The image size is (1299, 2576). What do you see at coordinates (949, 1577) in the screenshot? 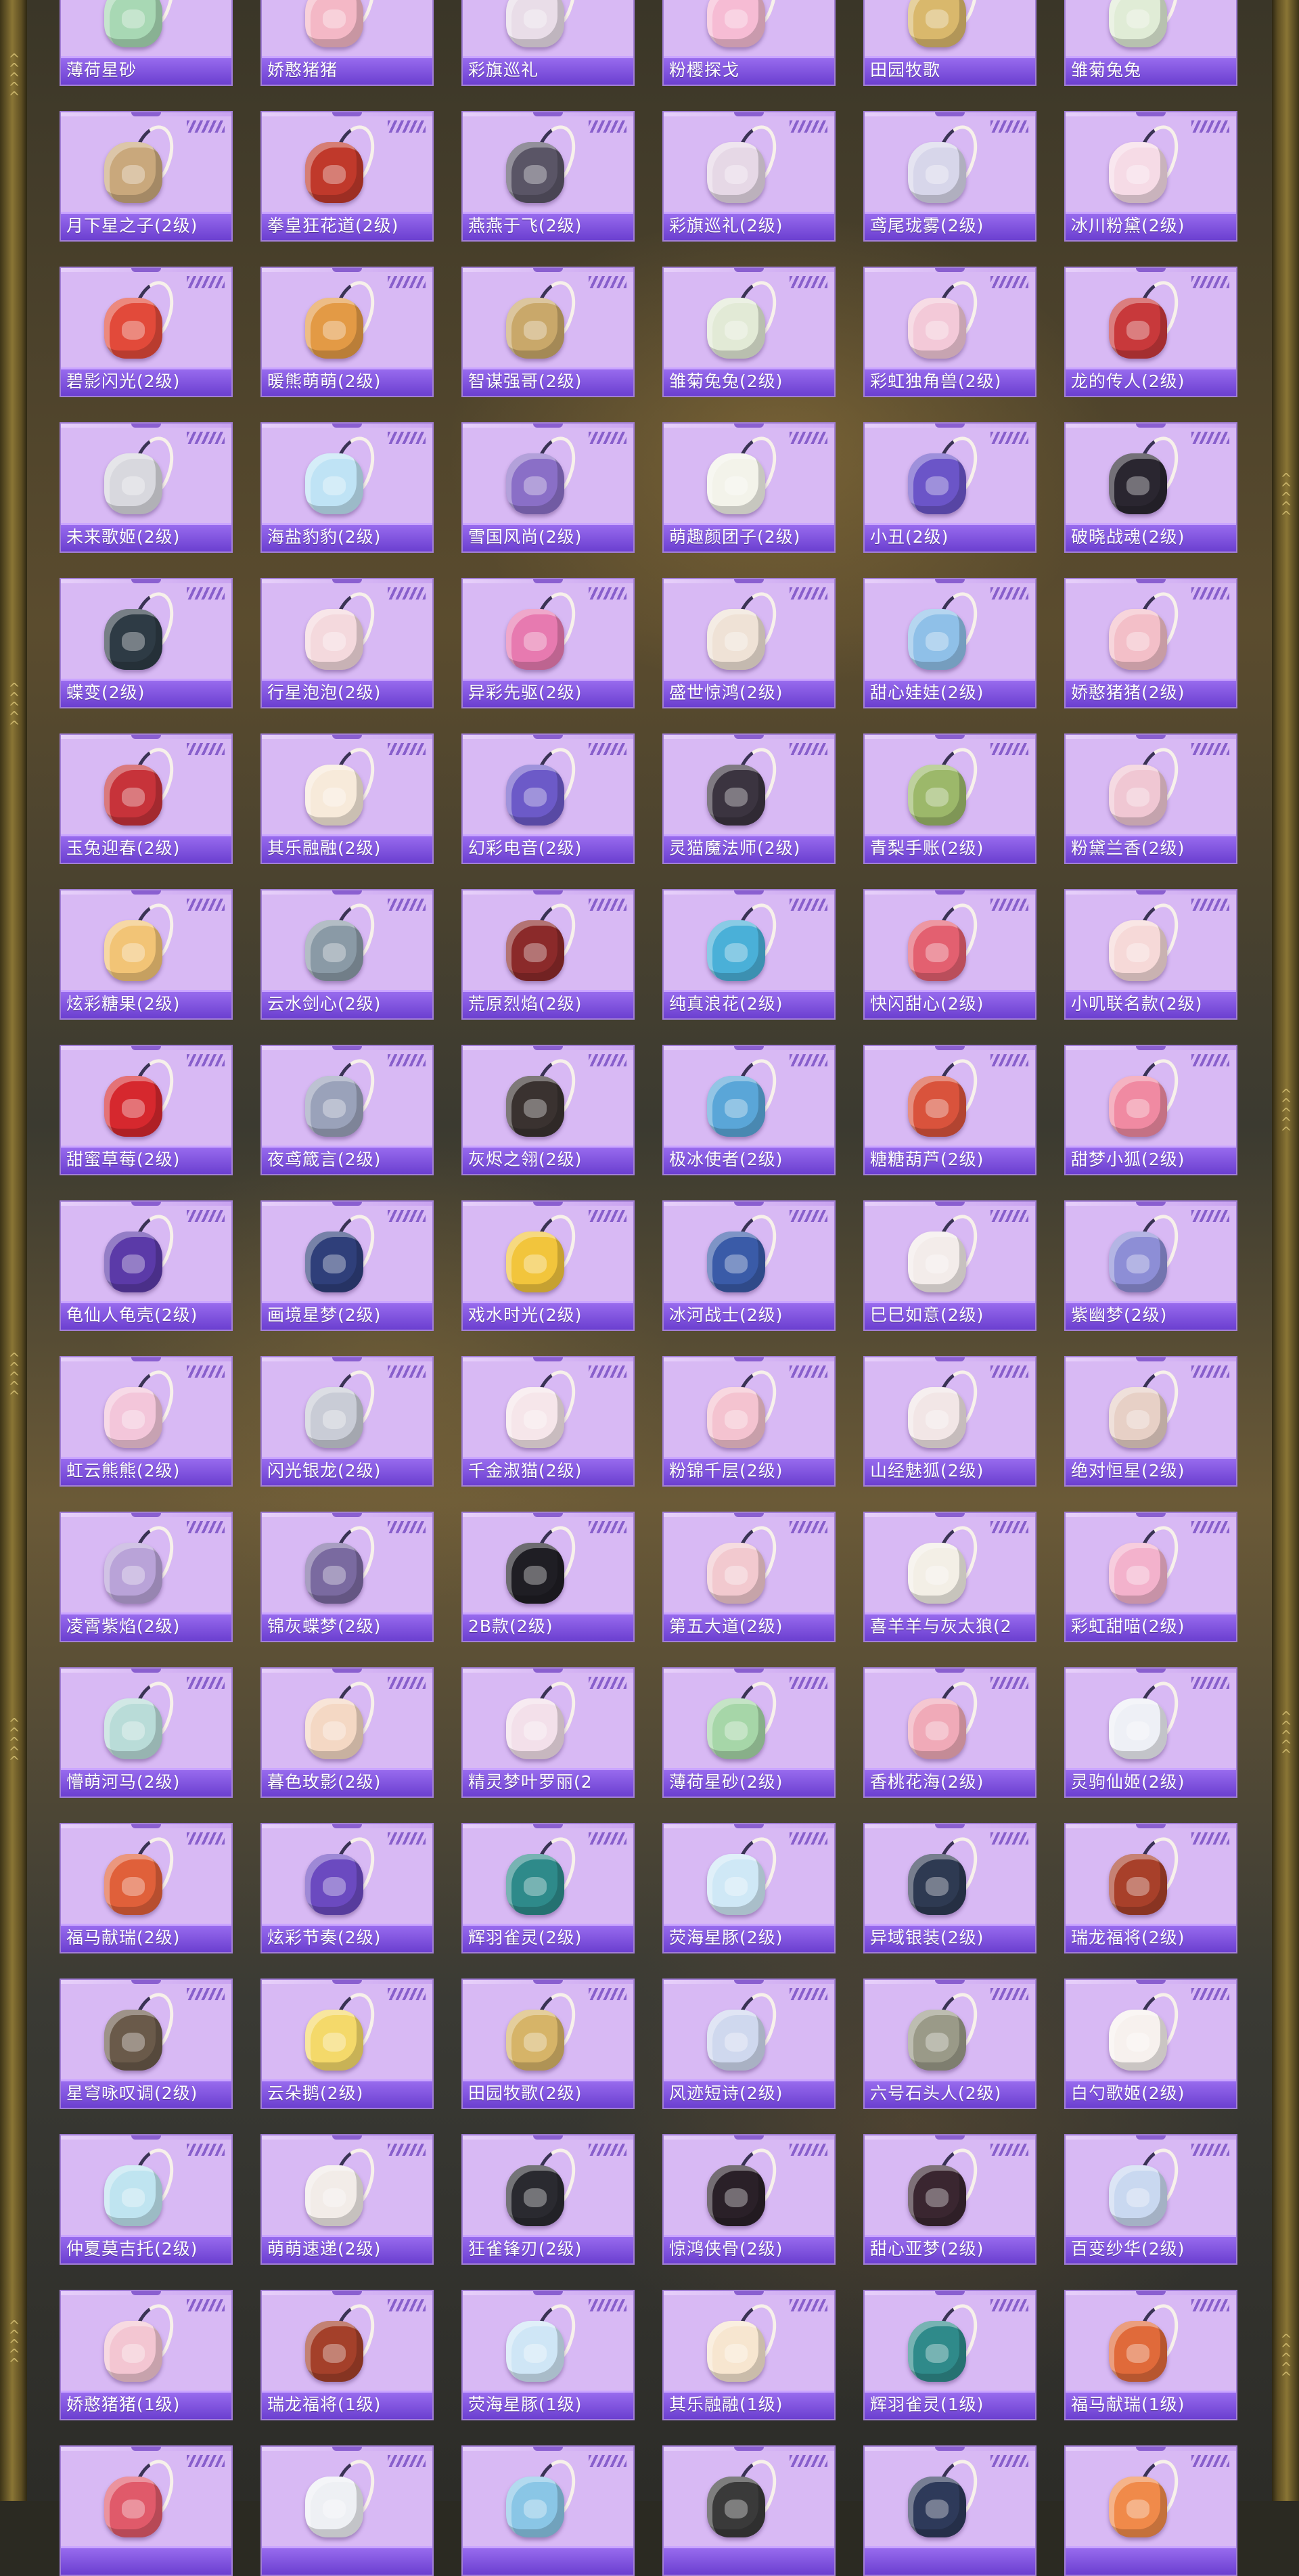
I see `backpack-card: 喜羊羊与灰太狼(2` at bounding box center [949, 1577].